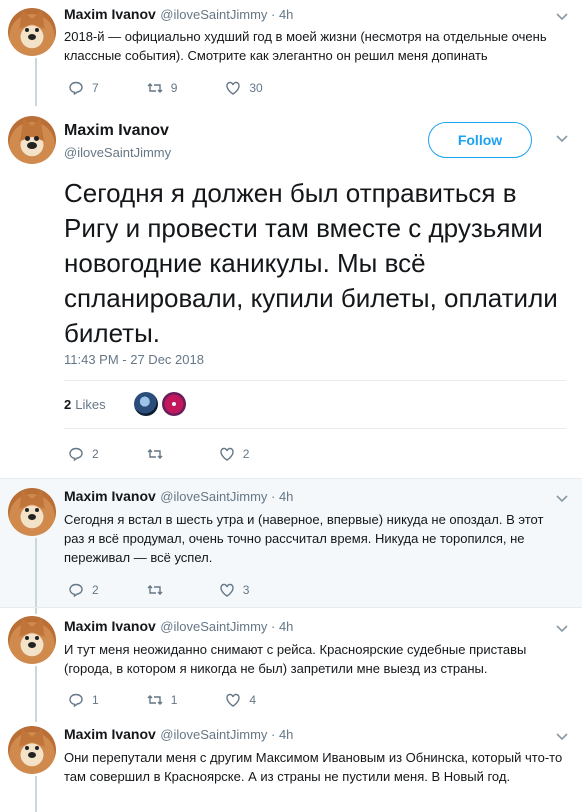 The width and height of the screenshot is (582, 812). What do you see at coordinates (134, 359) in the screenshot?
I see `timestamp: 11:43 PM - 27 Dec 2018` at bounding box center [134, 359].